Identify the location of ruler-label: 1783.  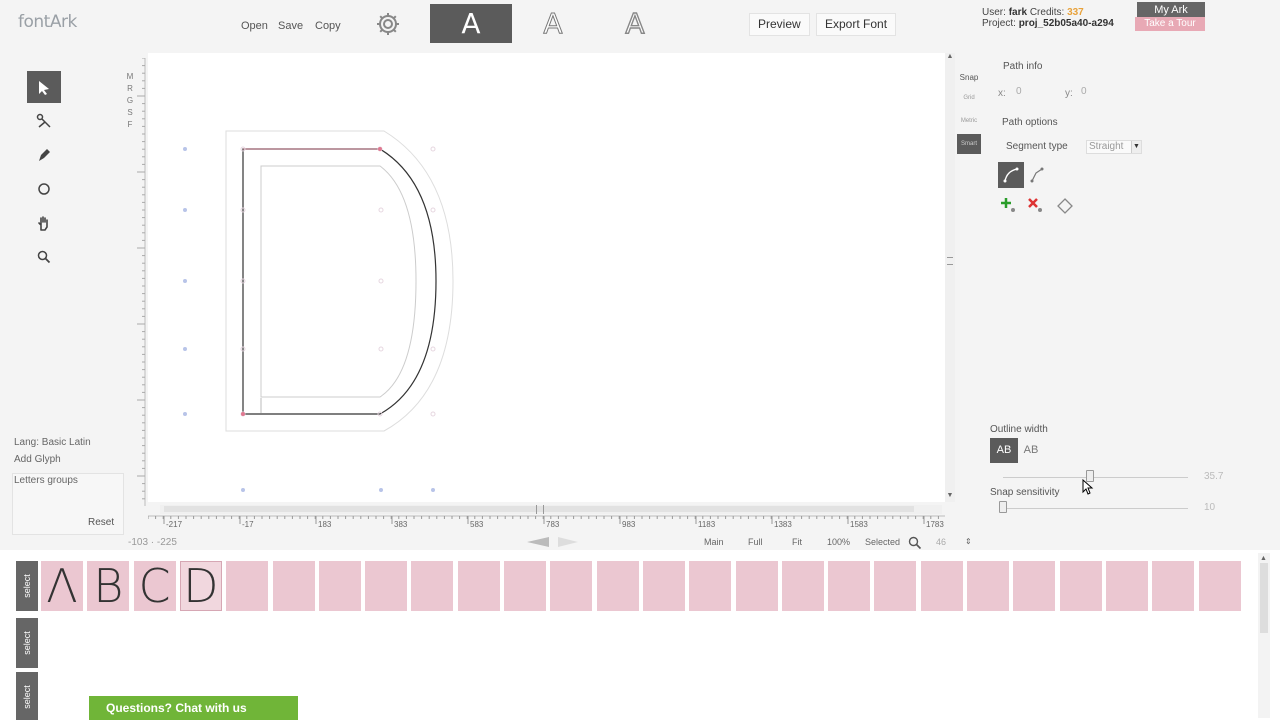
(935, 524).